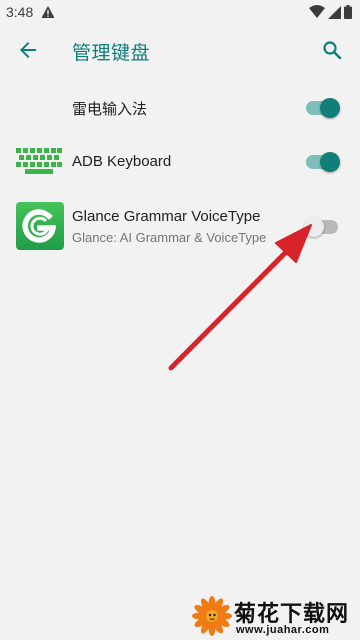 This screenshot has width=360, height=640. Describe the element at coordinates (122, 161) in the screenshot. I see `keyboard-title: ADB Keyboard` at that location.